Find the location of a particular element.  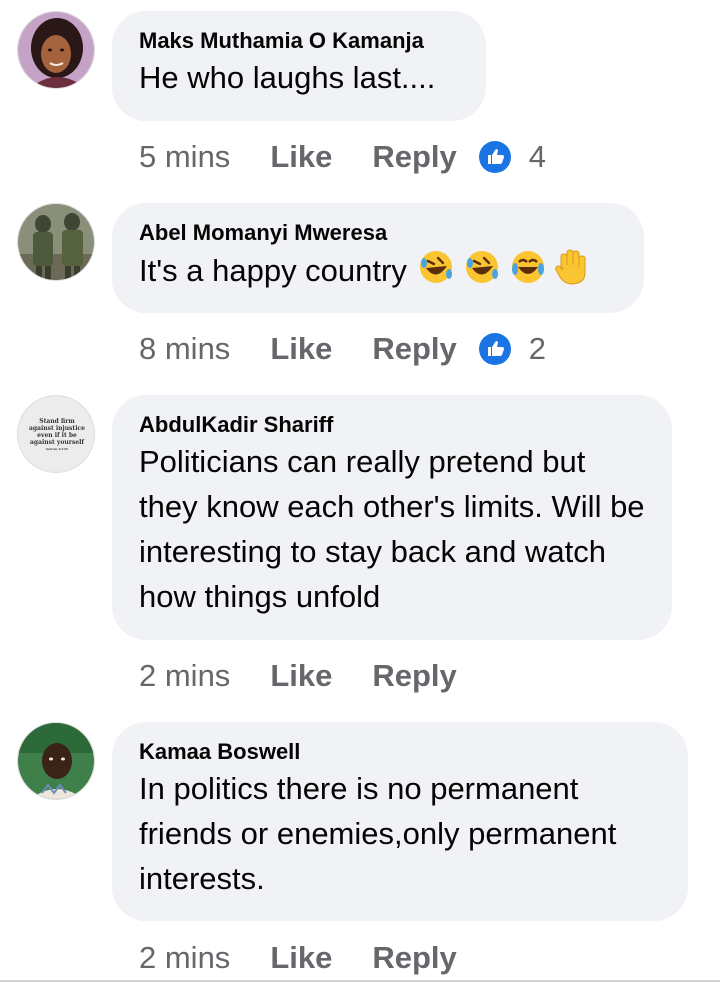

comment-actions: 8 mins Like Reply 2 is located at coordinates (342, 349).